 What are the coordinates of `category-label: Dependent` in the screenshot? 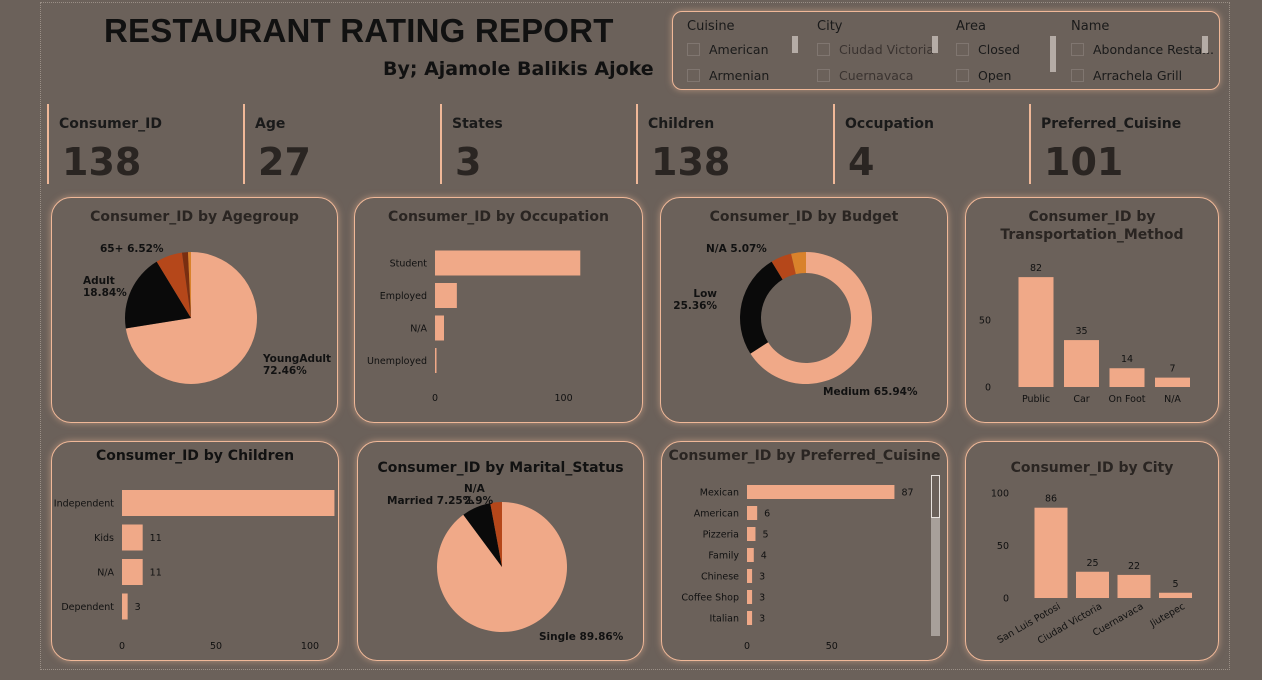 It's located at (87, 607).